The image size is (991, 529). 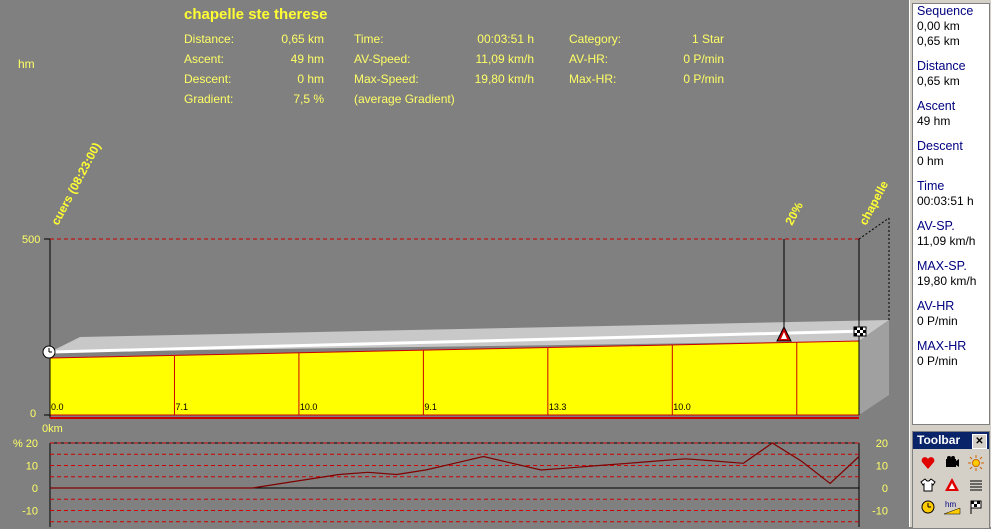 I want to click on grad-left-tick: 20, so click(x=32, y=444).